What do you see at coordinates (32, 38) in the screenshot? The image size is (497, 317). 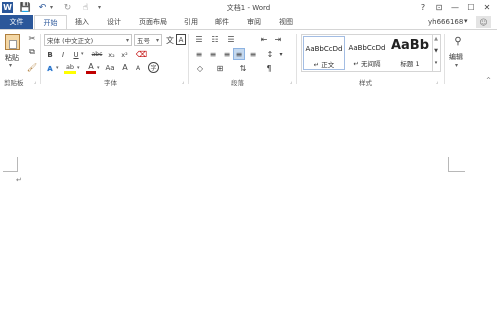 I see `cut-icon: ✂` at bounding box center [32, 38].